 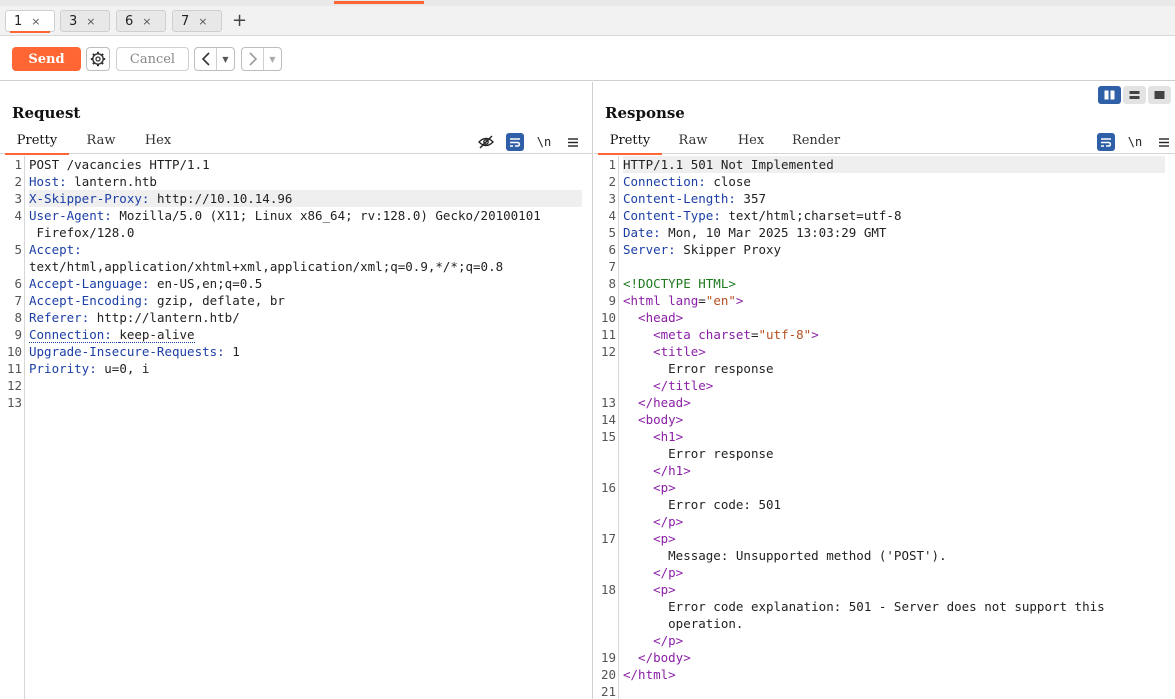 I want to click on tab-6: 6 ×, so click(x=141, y=21).